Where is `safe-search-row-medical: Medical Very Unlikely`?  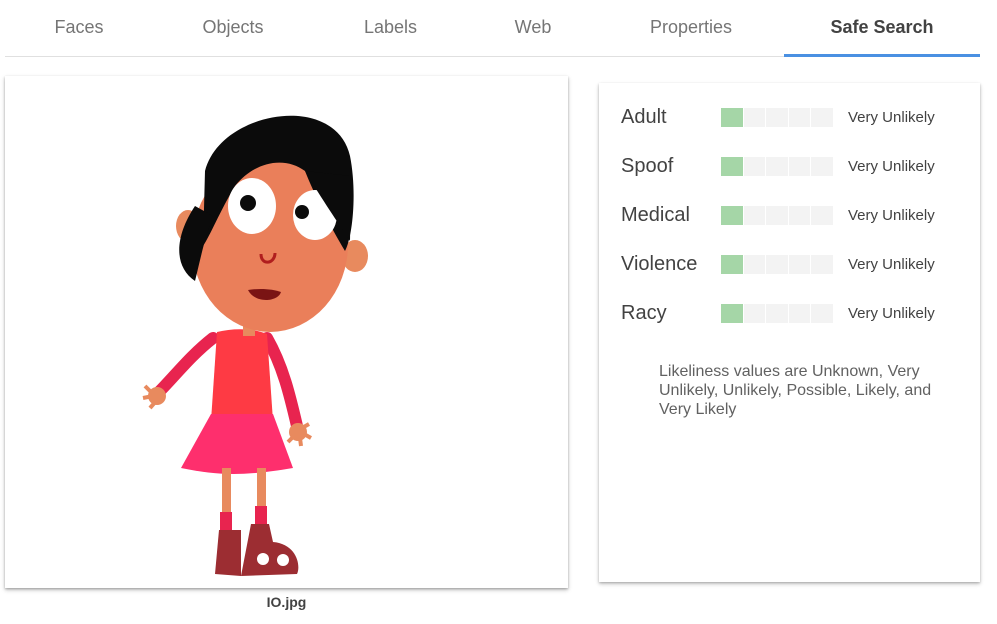
safe-search-row-medical: Medical Very Unlikely is located at coordinates (796, 215).